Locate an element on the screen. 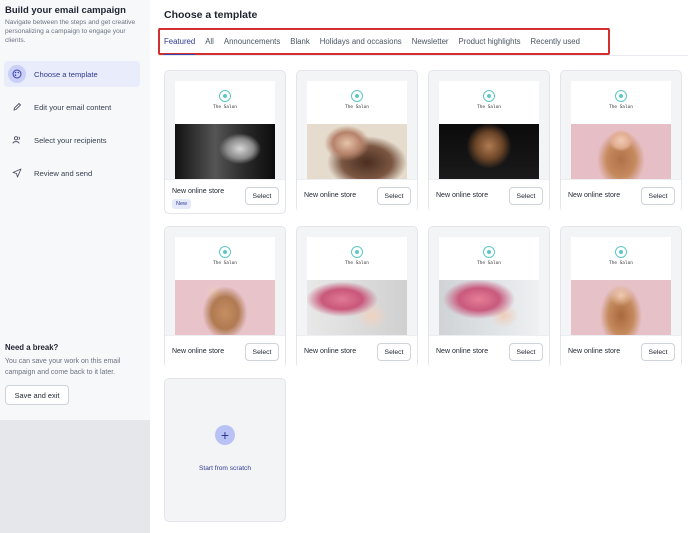 The width and height of the screenshot is (688, 533). template-card: The Salon New online store New Select is located at coordinates (225, 142).